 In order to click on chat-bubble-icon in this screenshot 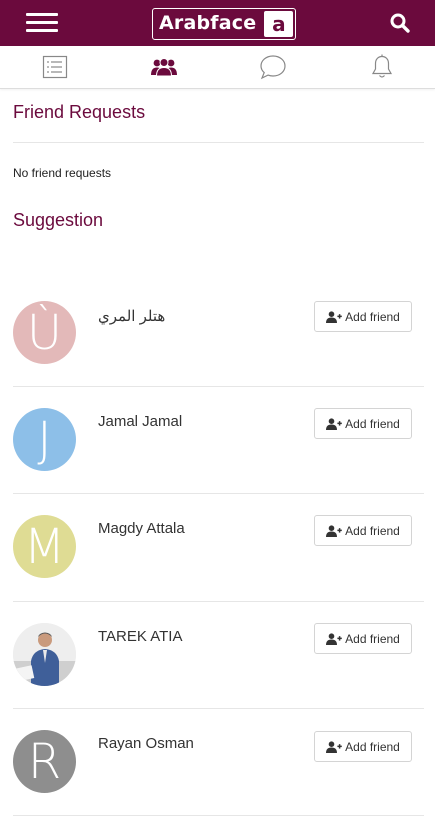, I will do `click(273, 67)`.